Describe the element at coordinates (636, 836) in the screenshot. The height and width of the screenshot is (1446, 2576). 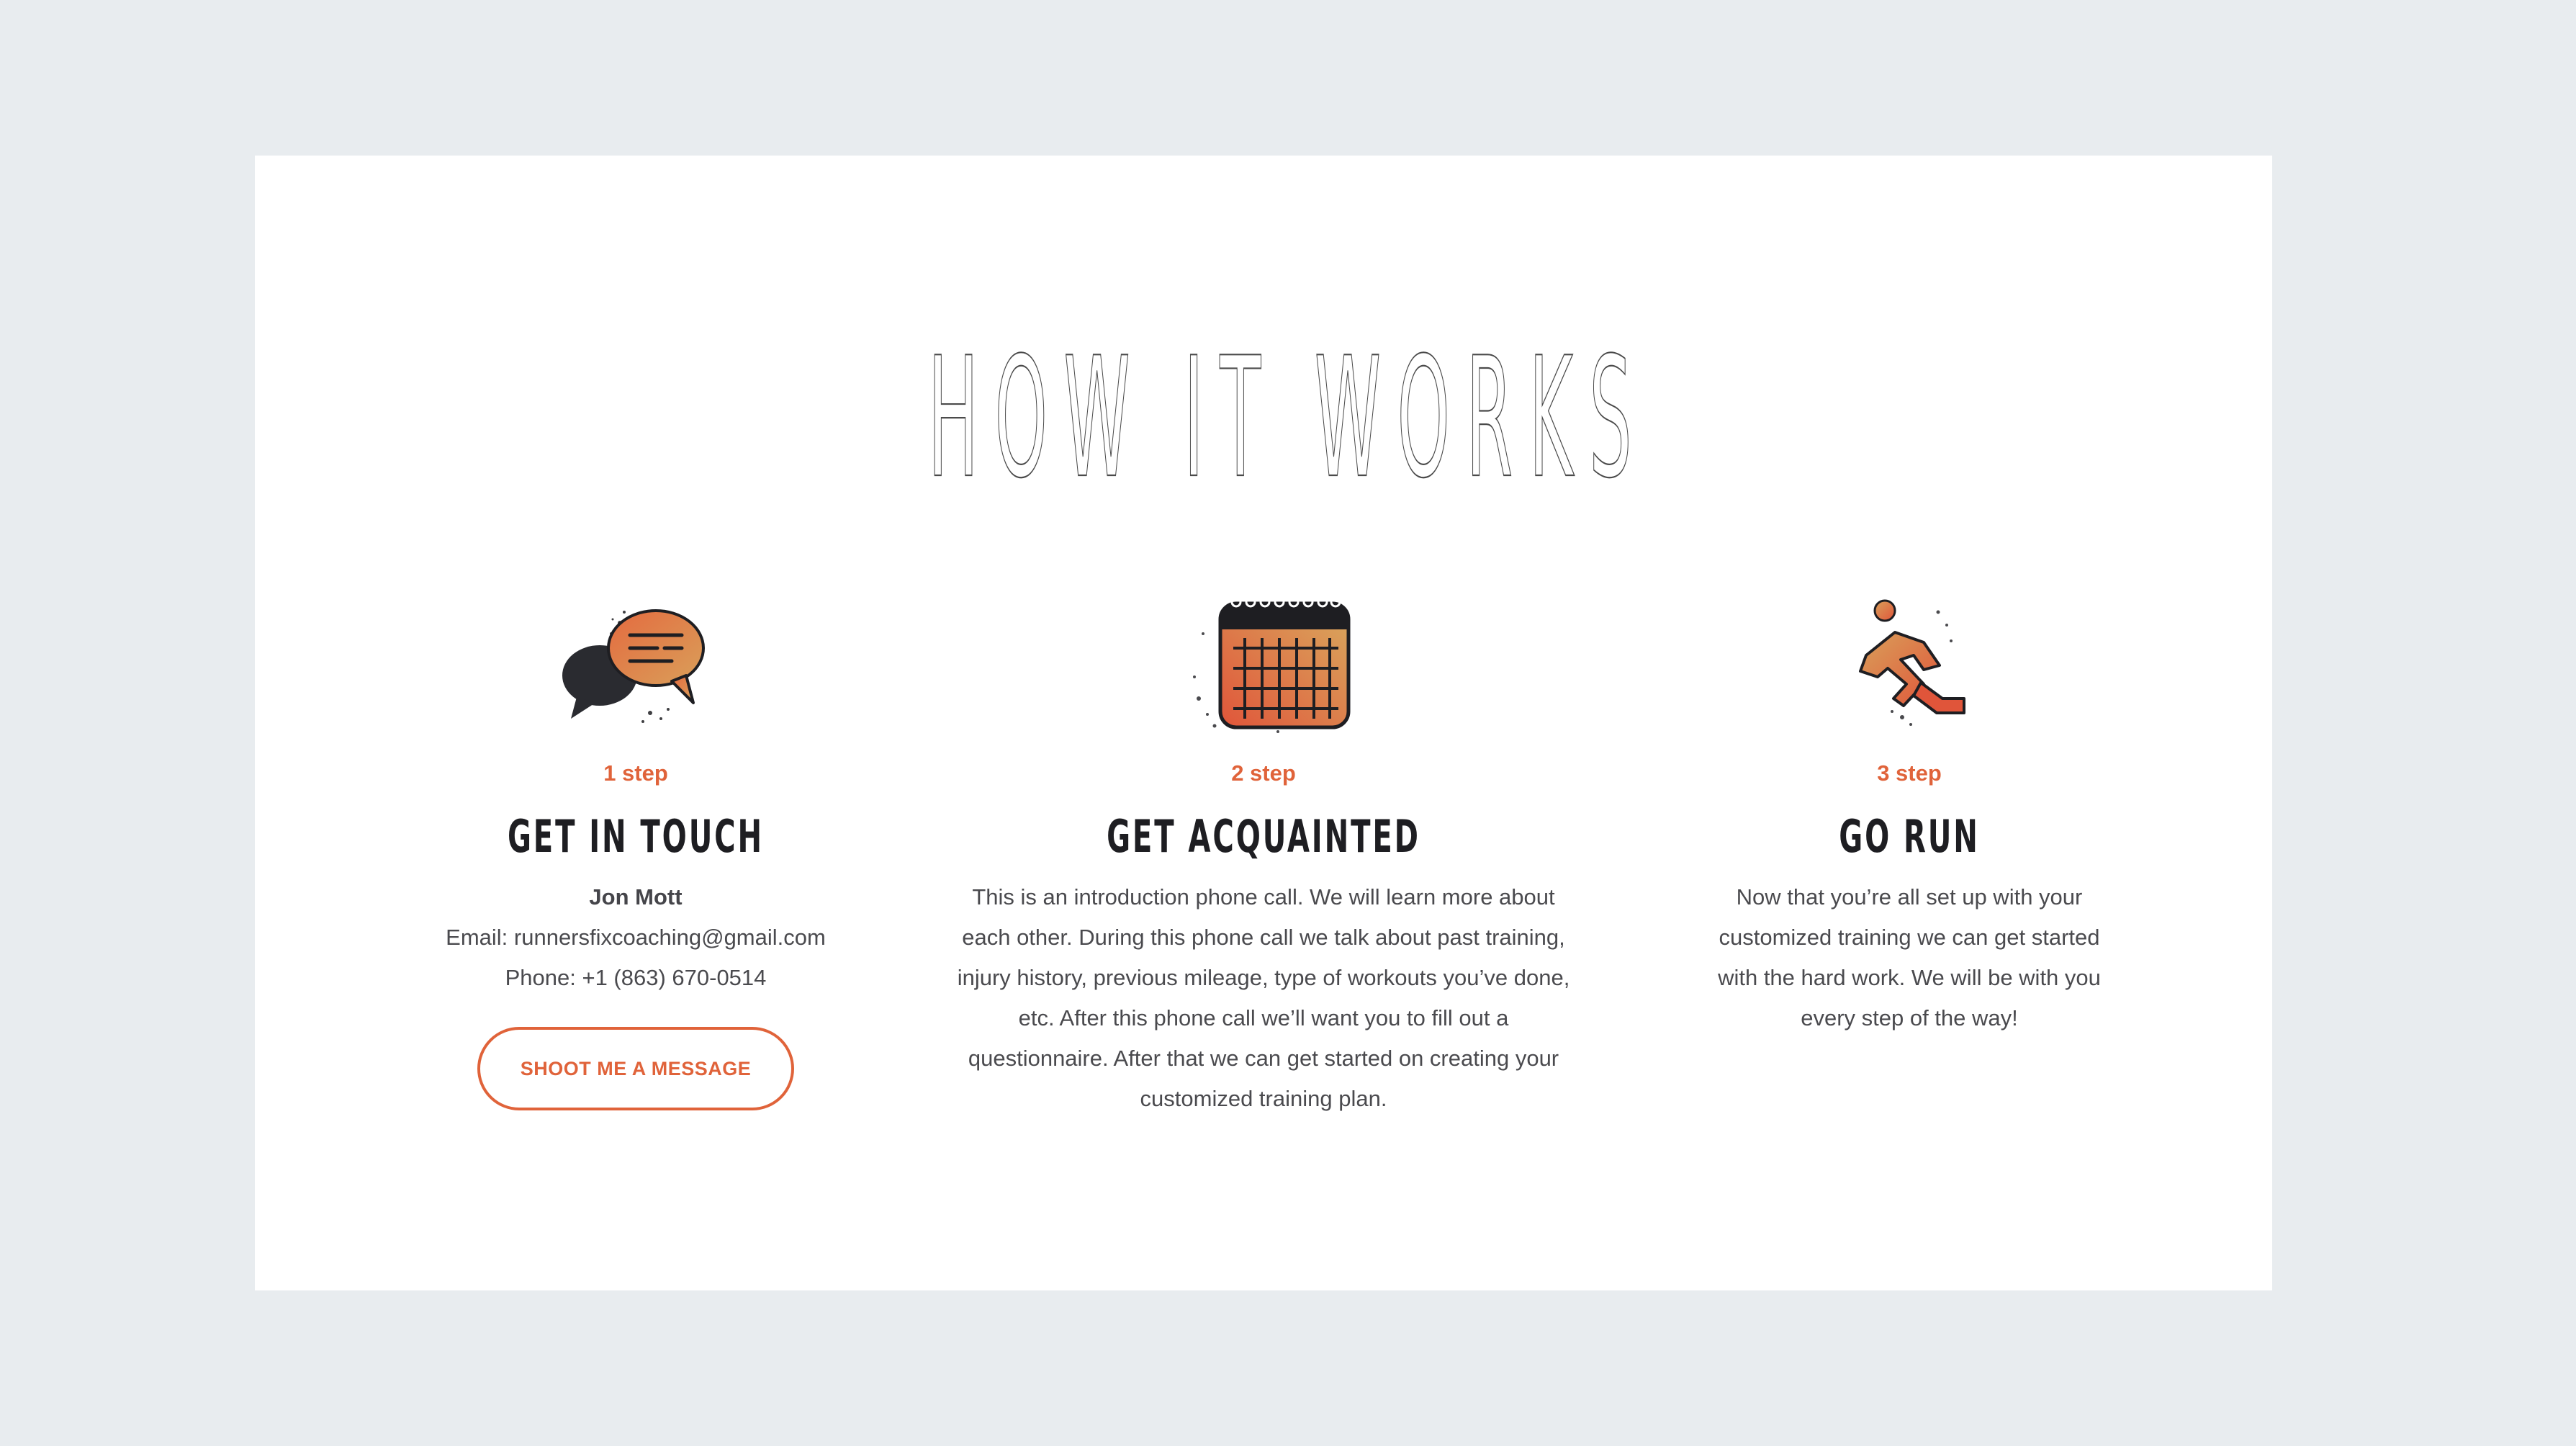
I see `step-1-heading: GET IN TOUCH` at that location.